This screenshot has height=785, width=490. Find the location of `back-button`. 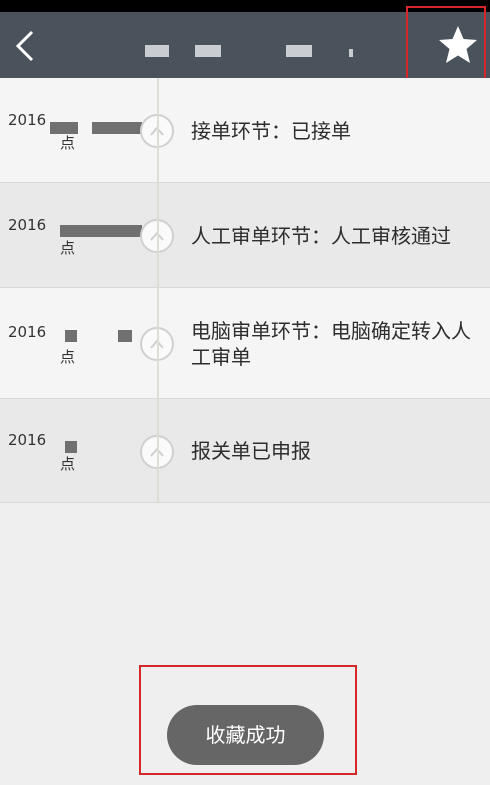

back-button is located at coordinates (27, 46).